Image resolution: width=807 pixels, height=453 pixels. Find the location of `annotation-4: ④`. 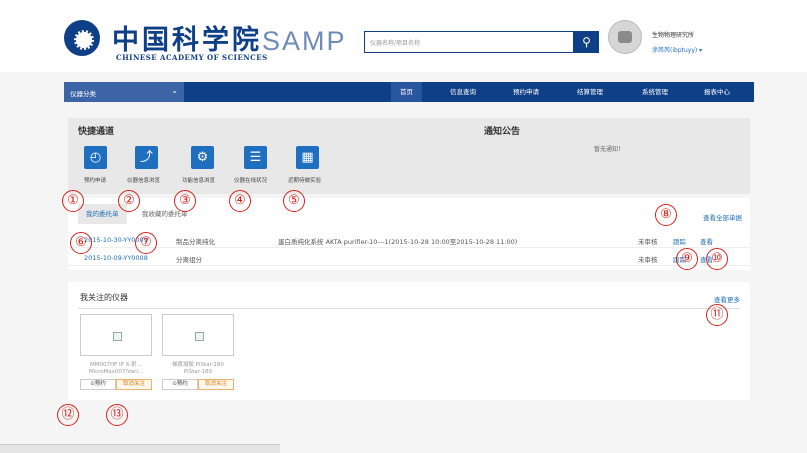

annotation-4: ④ is located at coordinates (240, 201).